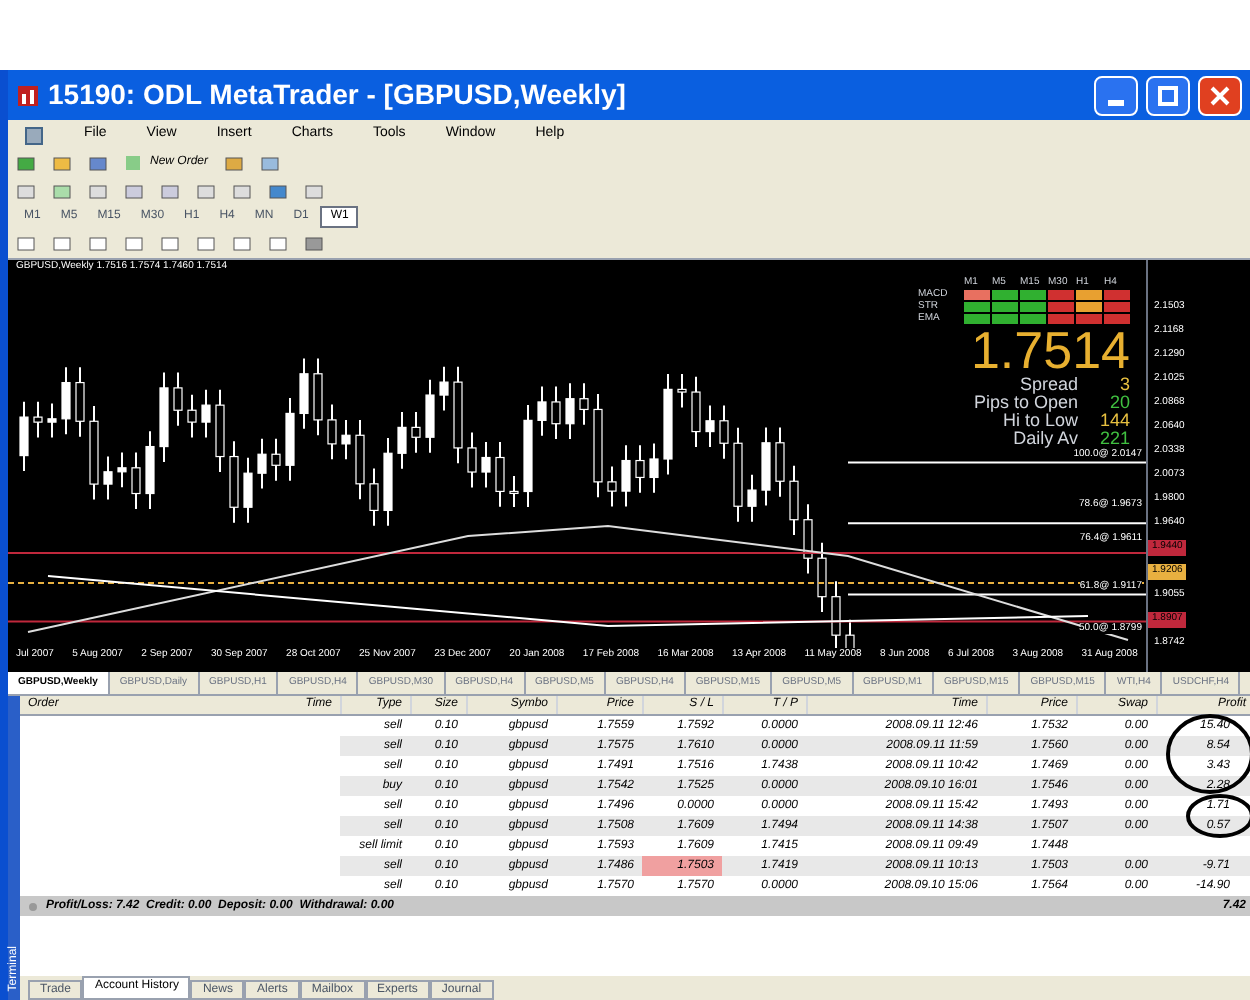  What do you see at coordinates (1113, 439) in the screenshot?
I see `stat-value: 221` at bounding box center [1113, 439].